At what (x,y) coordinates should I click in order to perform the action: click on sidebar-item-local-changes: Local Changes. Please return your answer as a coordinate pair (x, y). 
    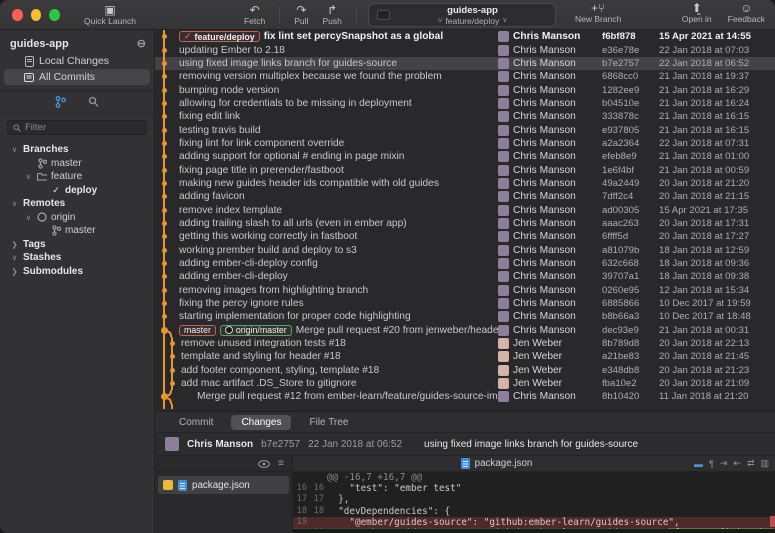
    Looking at the image, I should click on (77, 61).